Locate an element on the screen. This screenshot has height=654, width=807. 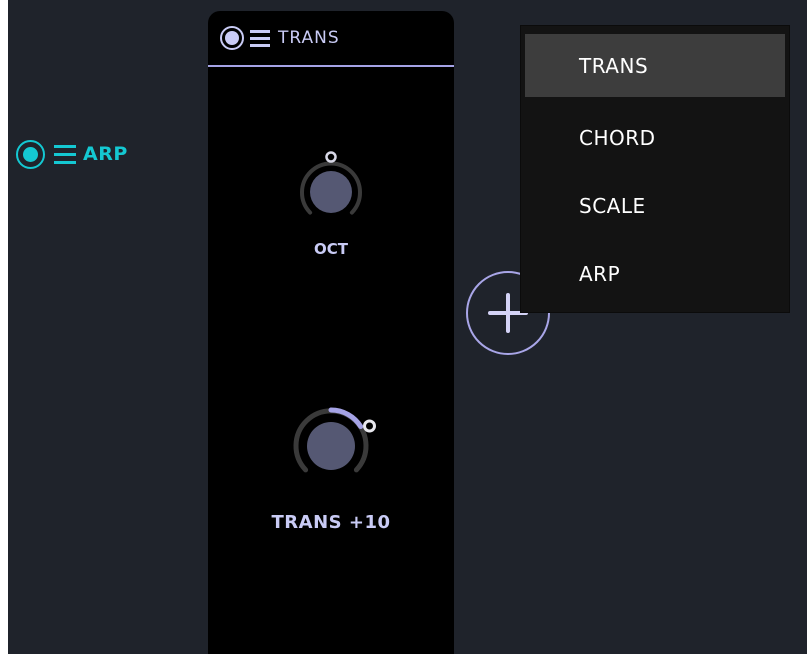
trans-module-label: TRANS is located at coordinates (309, 38).